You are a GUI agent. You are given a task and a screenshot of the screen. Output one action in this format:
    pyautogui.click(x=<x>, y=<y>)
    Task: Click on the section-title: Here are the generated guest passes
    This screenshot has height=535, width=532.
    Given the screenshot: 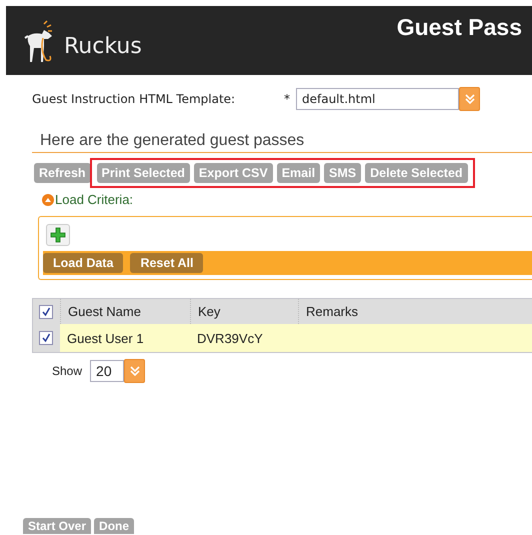 What is the action you would take?
    pyautogui.click(x=282, y=142)
    